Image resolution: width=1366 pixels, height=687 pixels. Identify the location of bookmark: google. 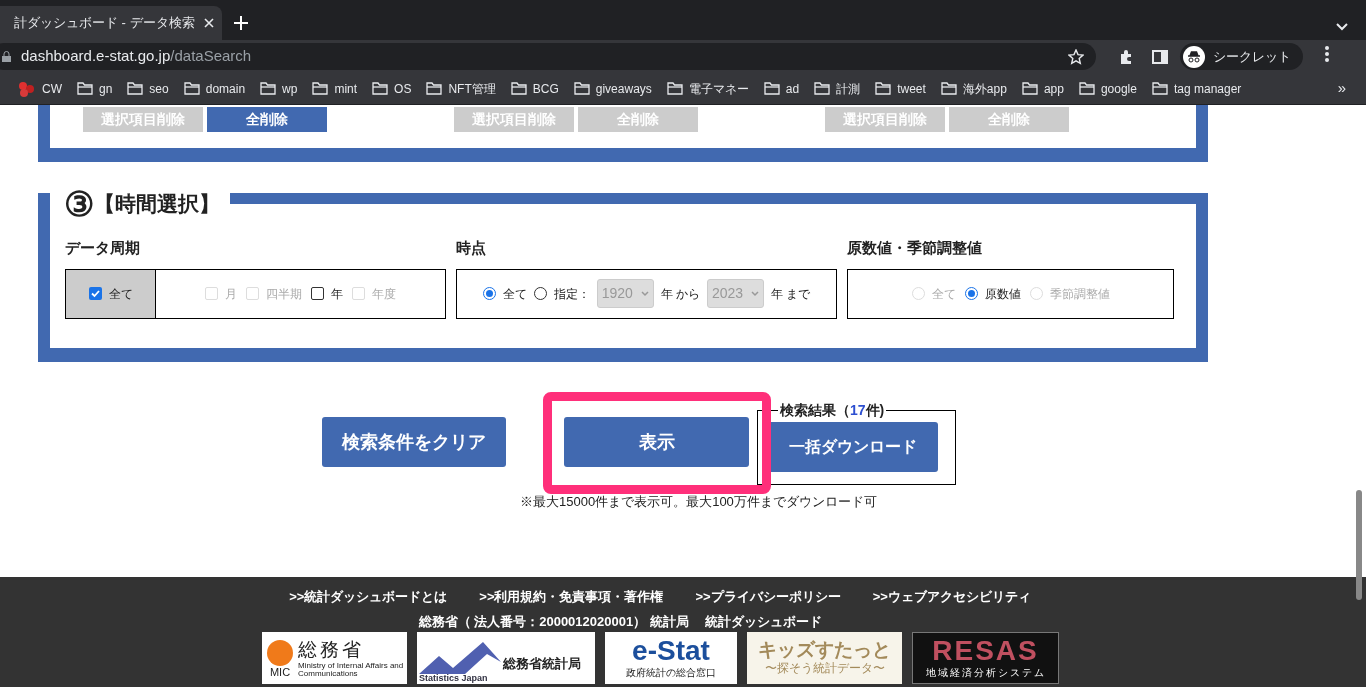
(1107, 88).